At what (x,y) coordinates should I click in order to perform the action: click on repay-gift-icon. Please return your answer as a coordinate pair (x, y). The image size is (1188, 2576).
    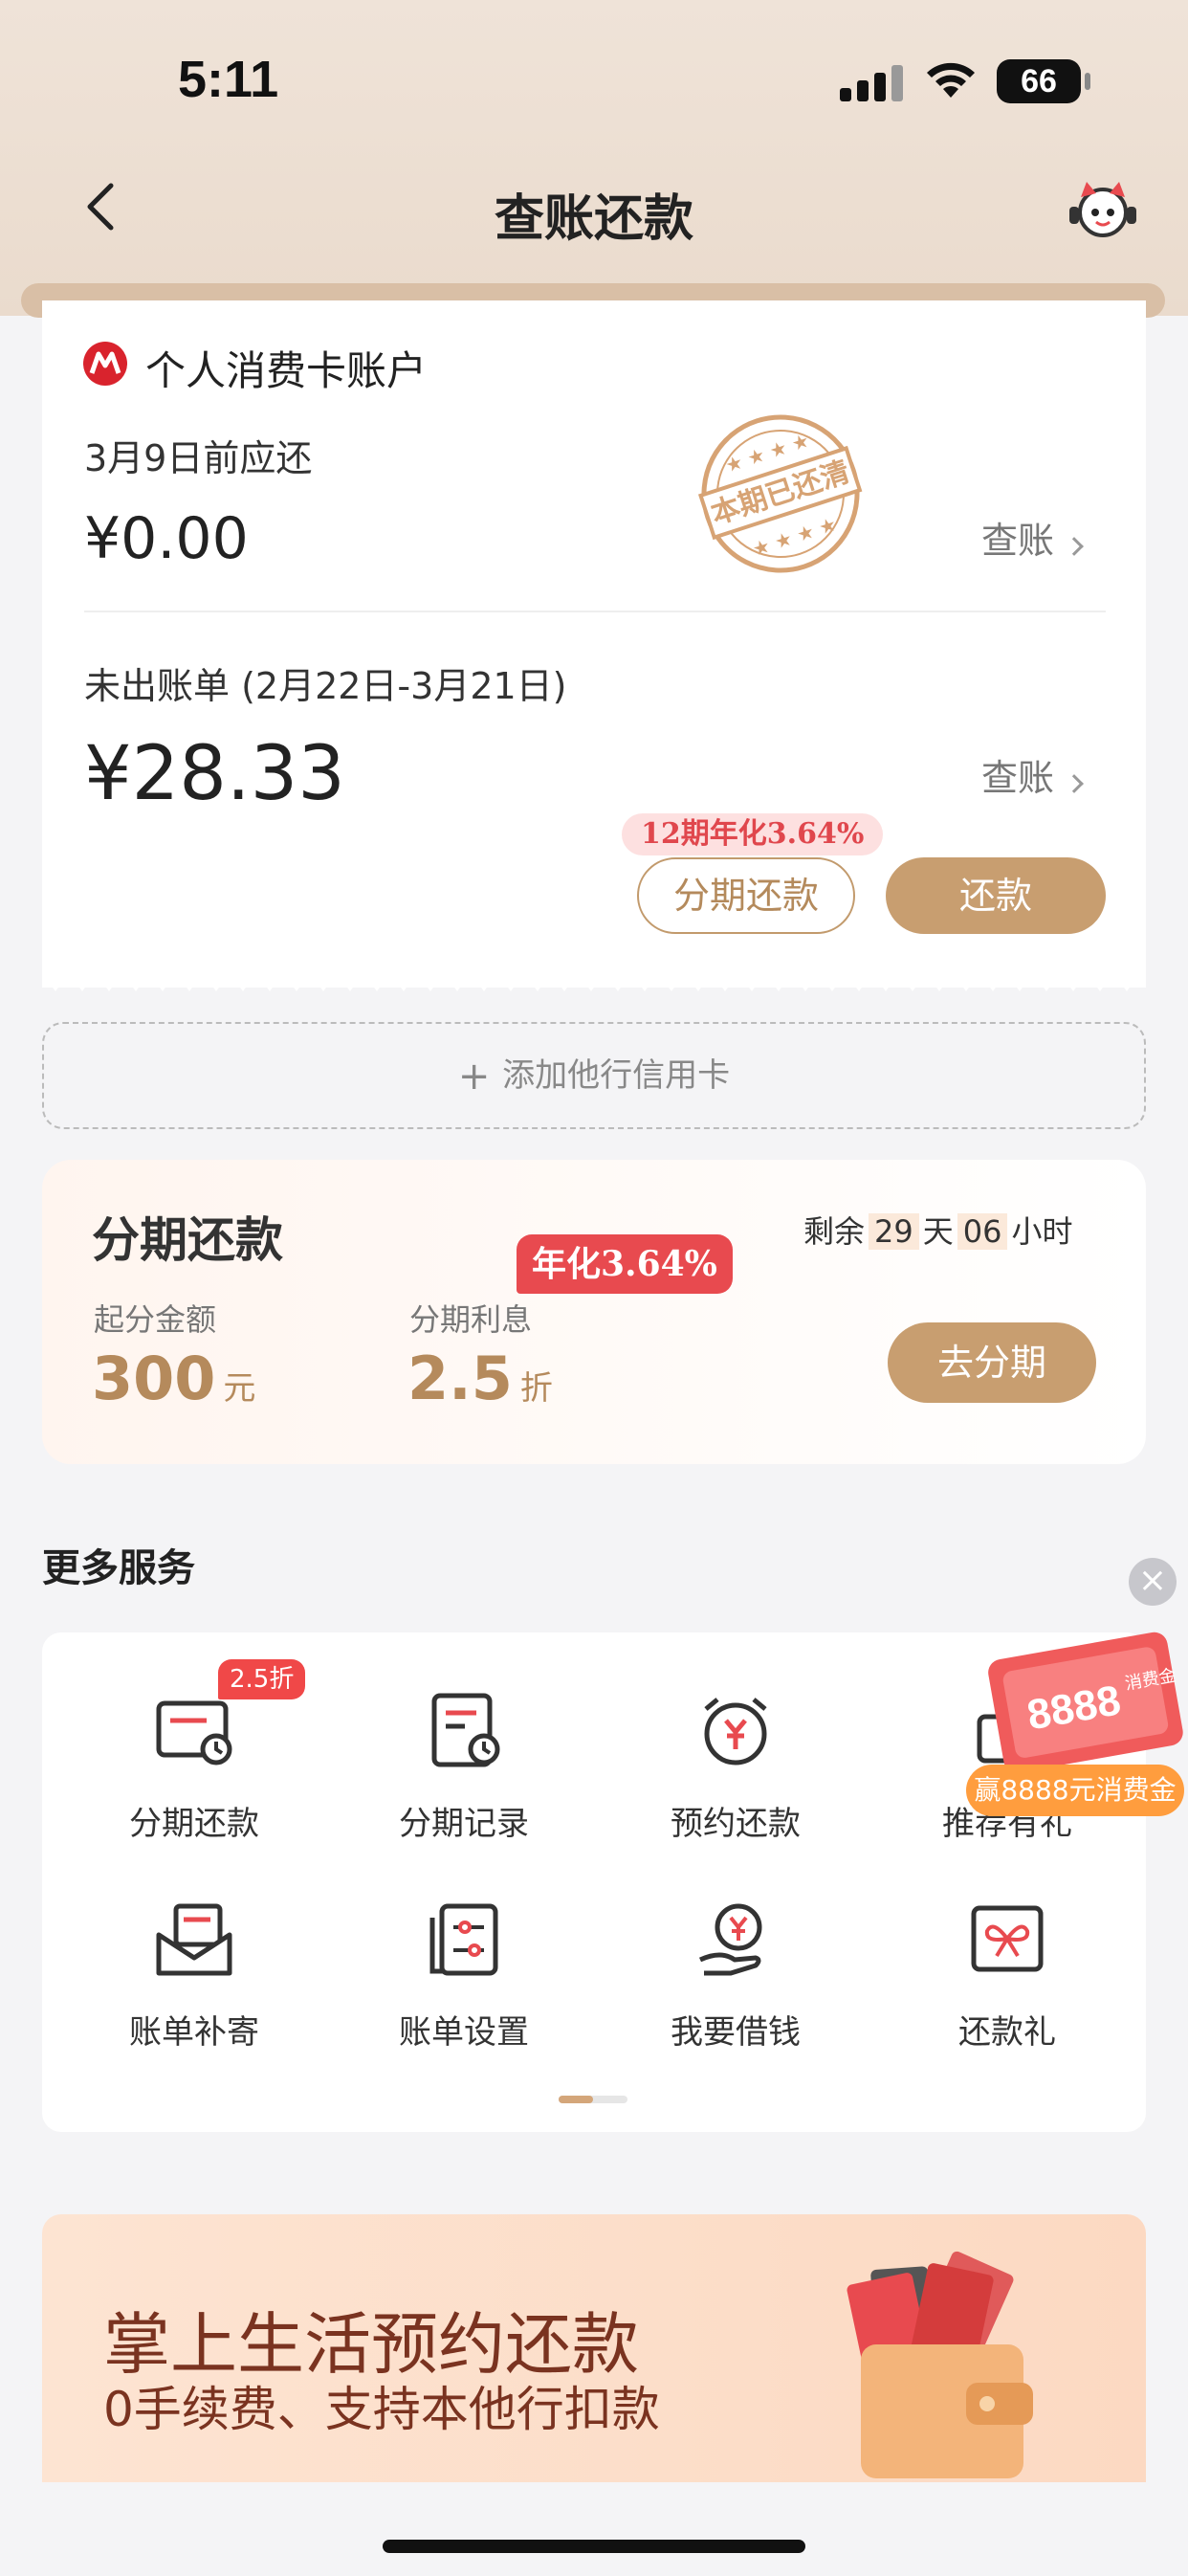
    Looking at the image, I should click on (1007, 1938).